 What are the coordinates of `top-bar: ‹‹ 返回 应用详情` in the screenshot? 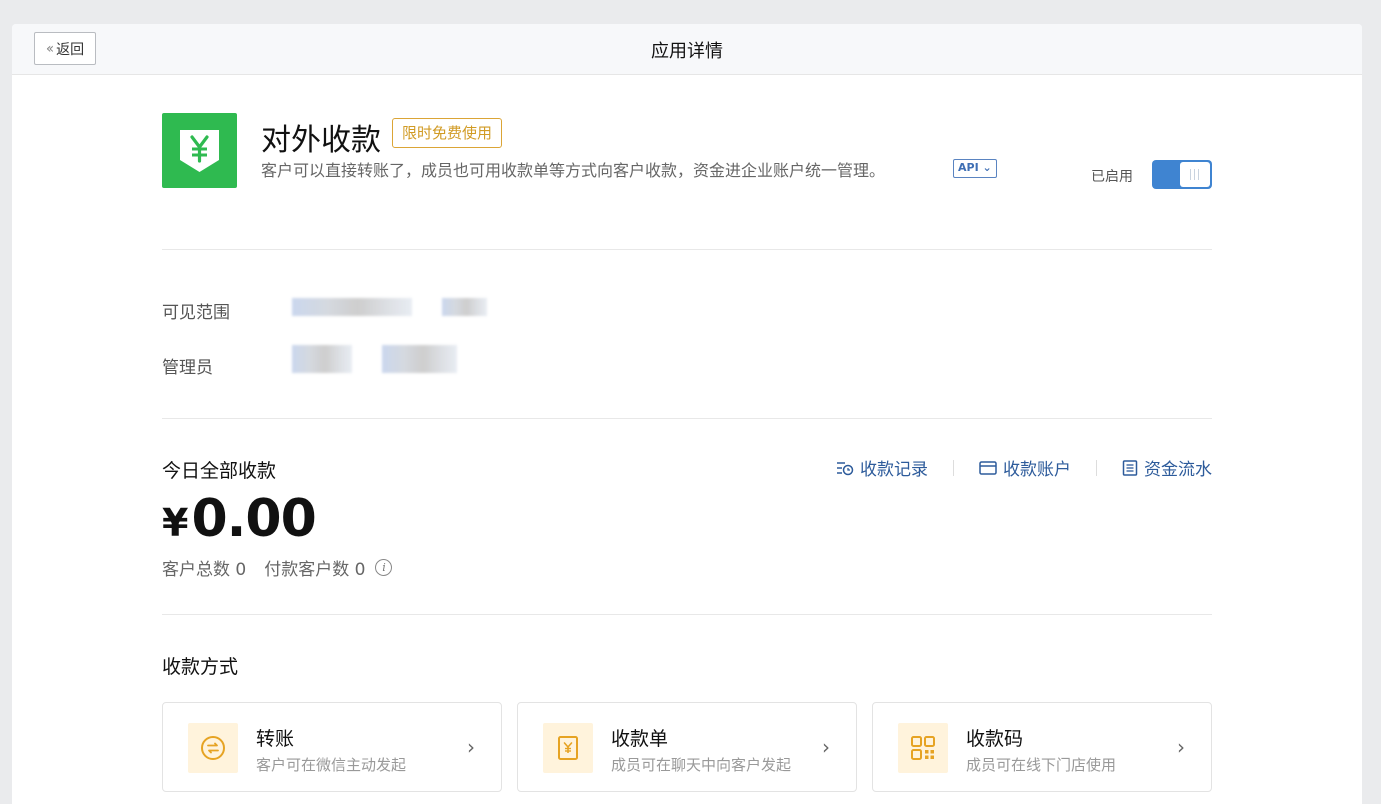 It's located at (687, 49).